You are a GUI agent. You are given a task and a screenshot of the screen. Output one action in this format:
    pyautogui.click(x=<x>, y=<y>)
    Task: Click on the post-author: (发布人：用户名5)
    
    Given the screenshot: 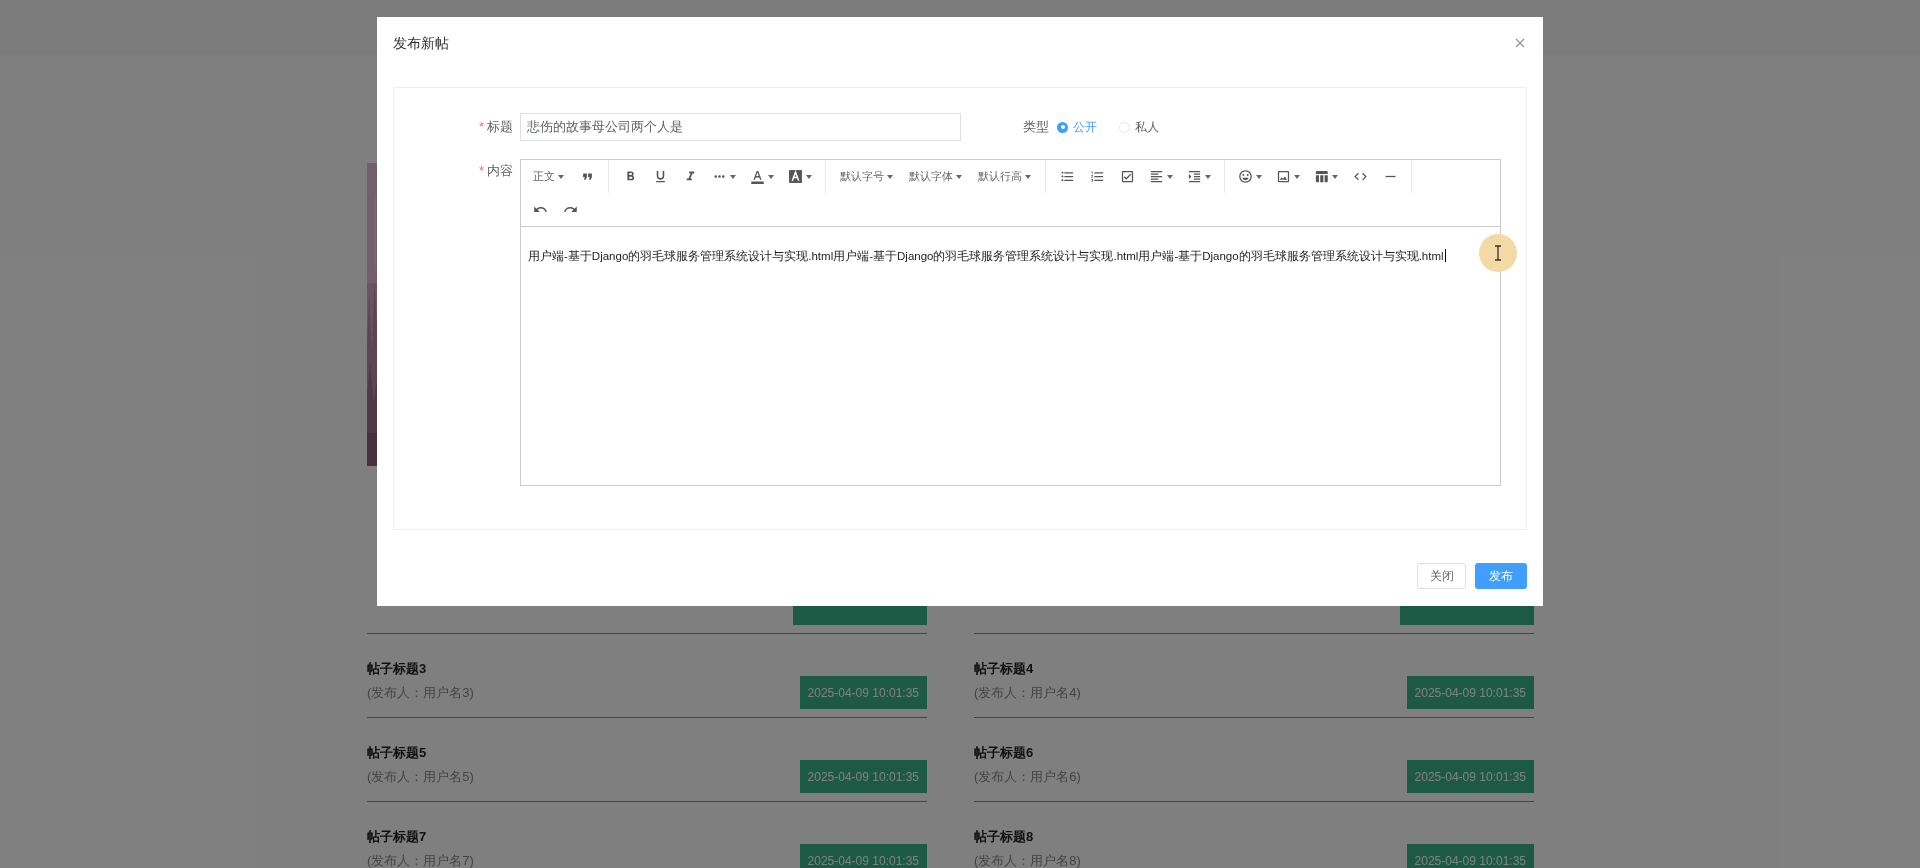 What is the action you would take?
    pyautogui.click(x=420, y=777)
    